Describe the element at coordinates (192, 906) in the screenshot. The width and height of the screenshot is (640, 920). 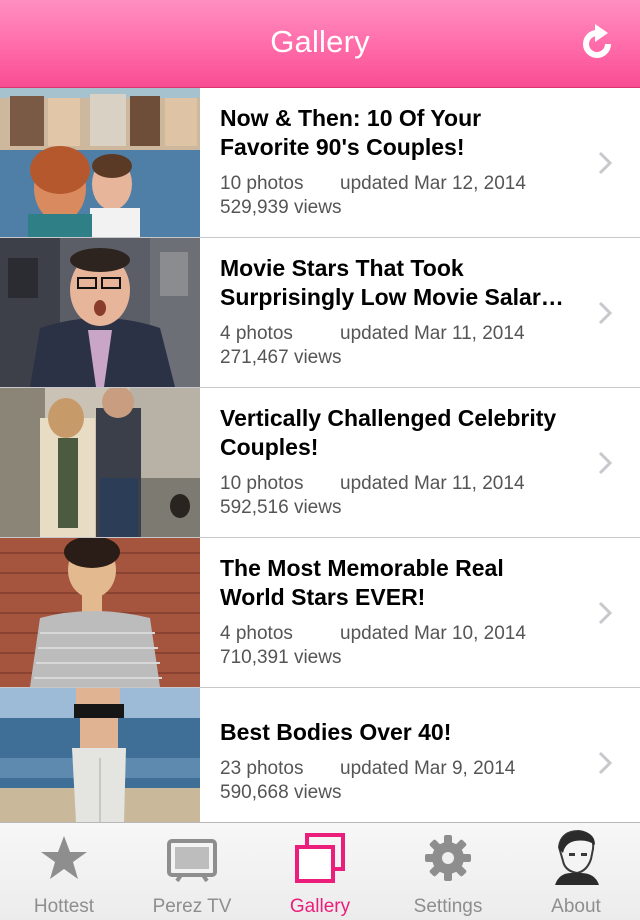
I see `tab-label: Perez TV` at that location.